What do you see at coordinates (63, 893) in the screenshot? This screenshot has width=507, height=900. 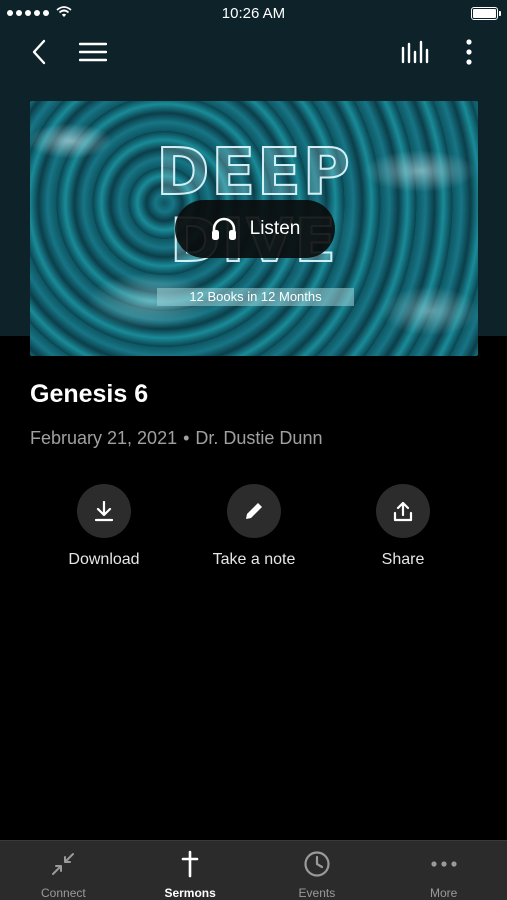 I see `tab-connect-label: Connect` at bounding box center [63, 893].